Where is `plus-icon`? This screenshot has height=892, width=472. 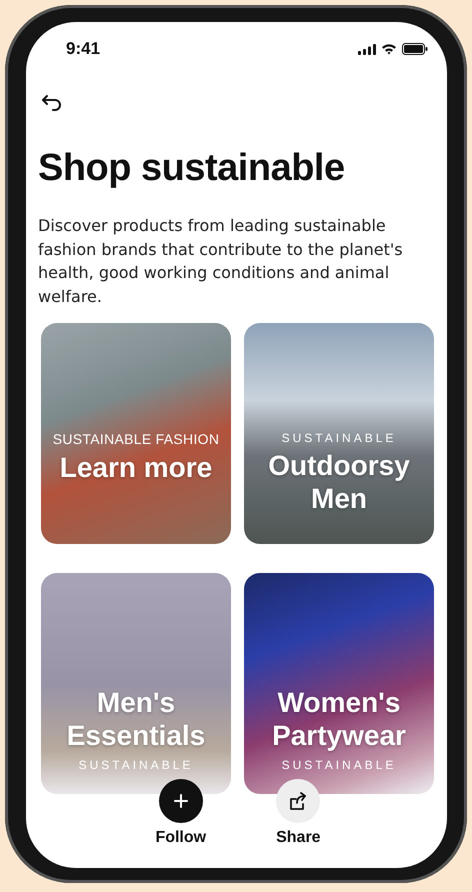
plus-icon is located at coordinates (181, 801).